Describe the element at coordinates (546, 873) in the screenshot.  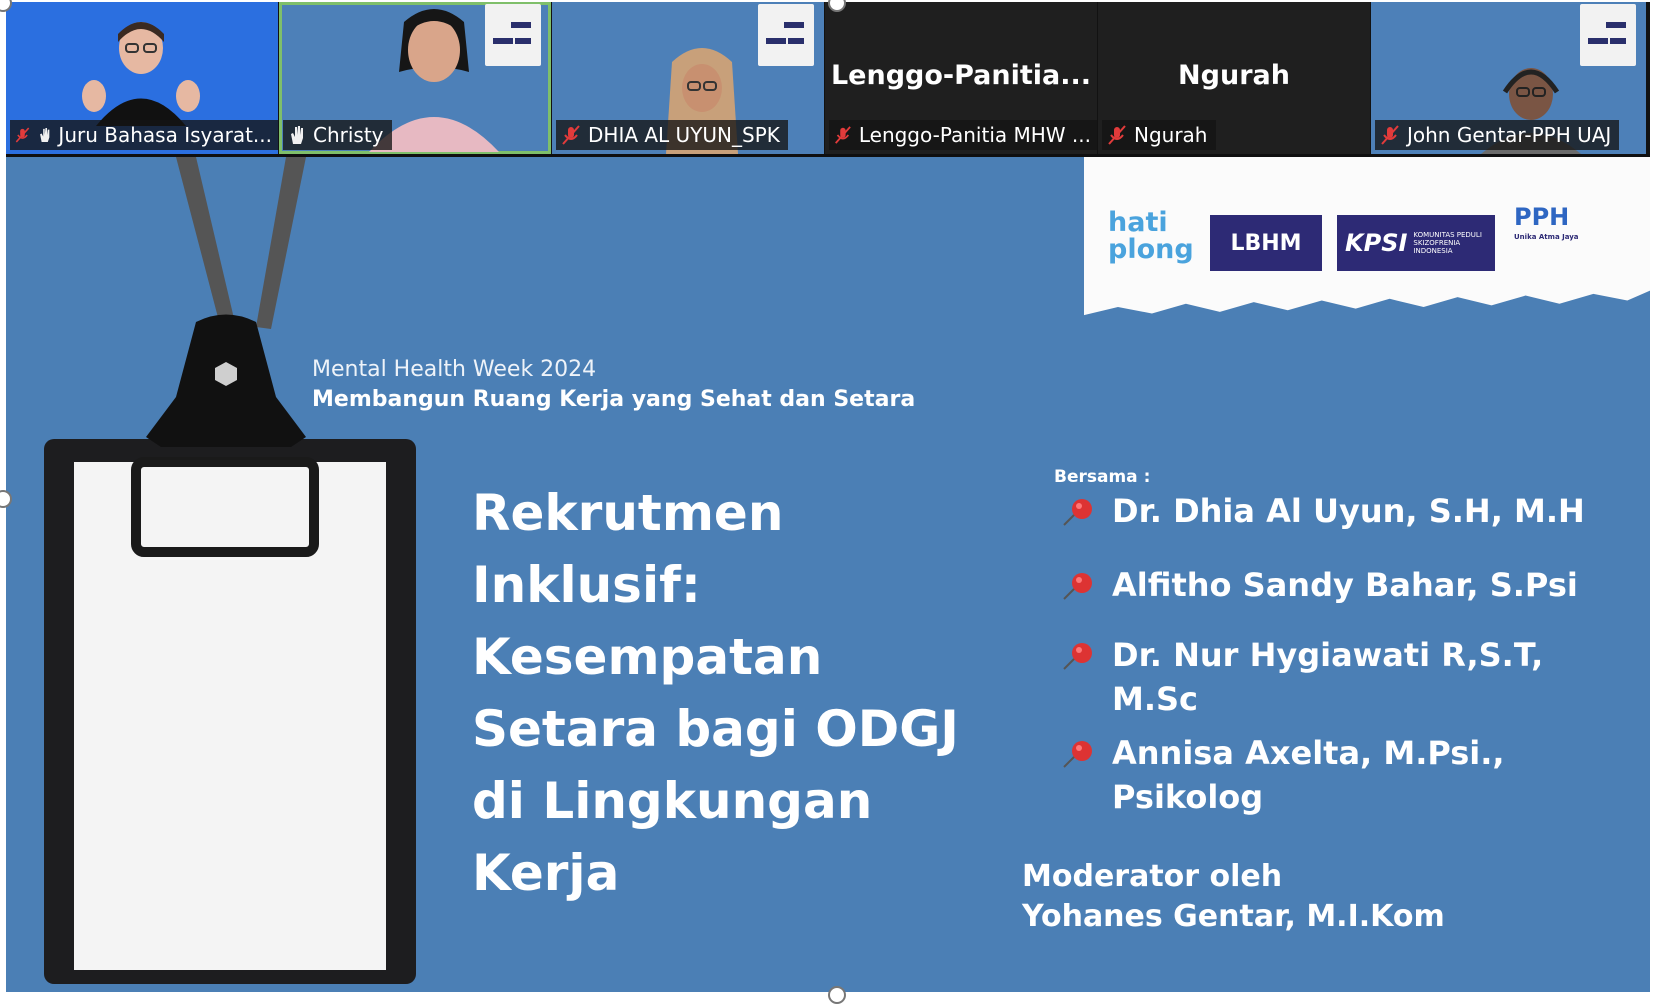
I see `topic-line: Kerja` at that location.